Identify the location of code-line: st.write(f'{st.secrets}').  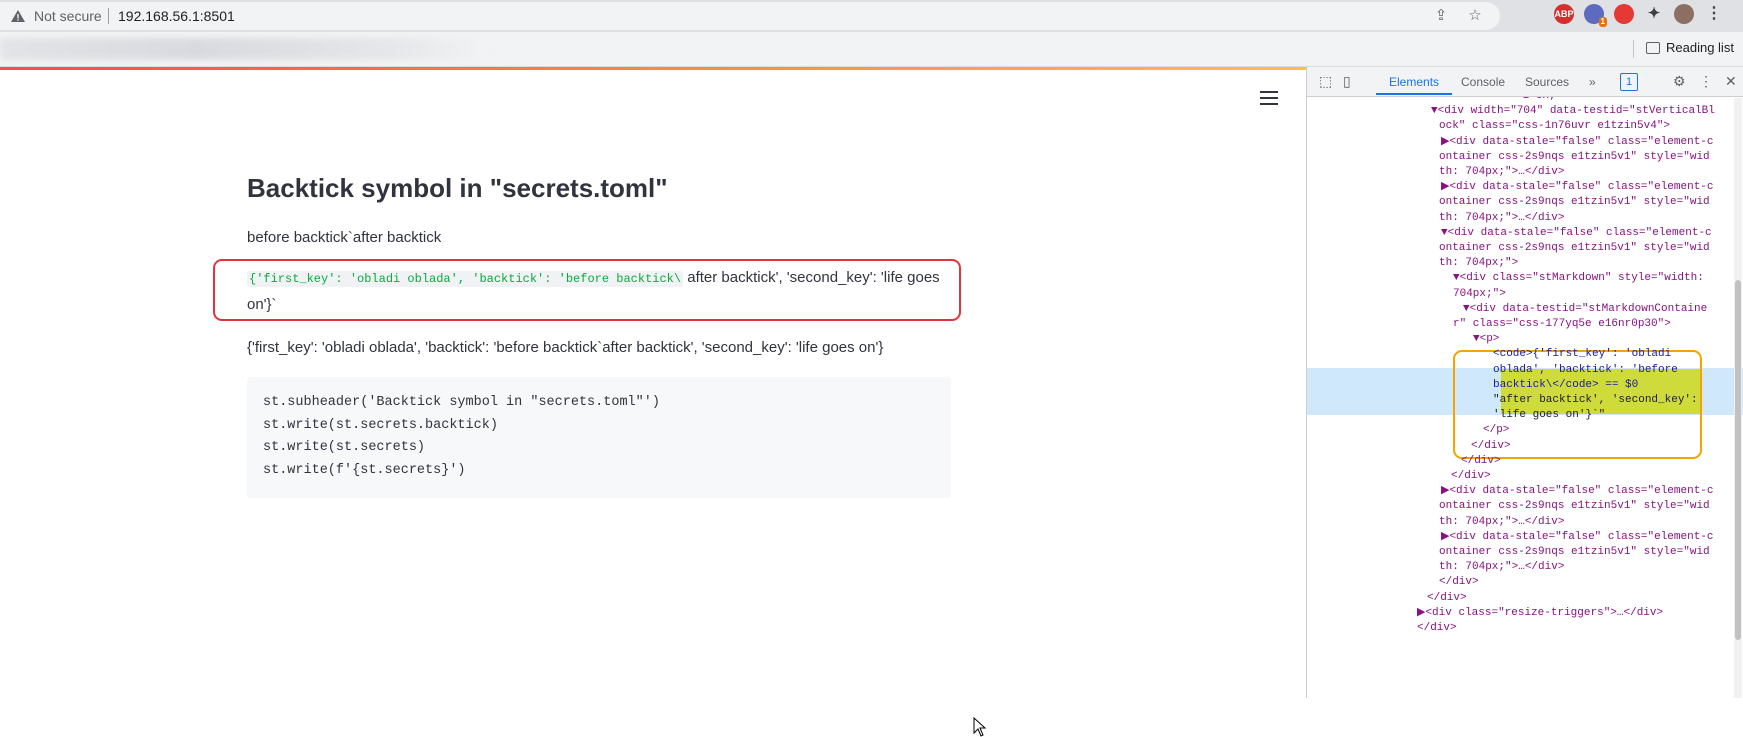
(364, 470).